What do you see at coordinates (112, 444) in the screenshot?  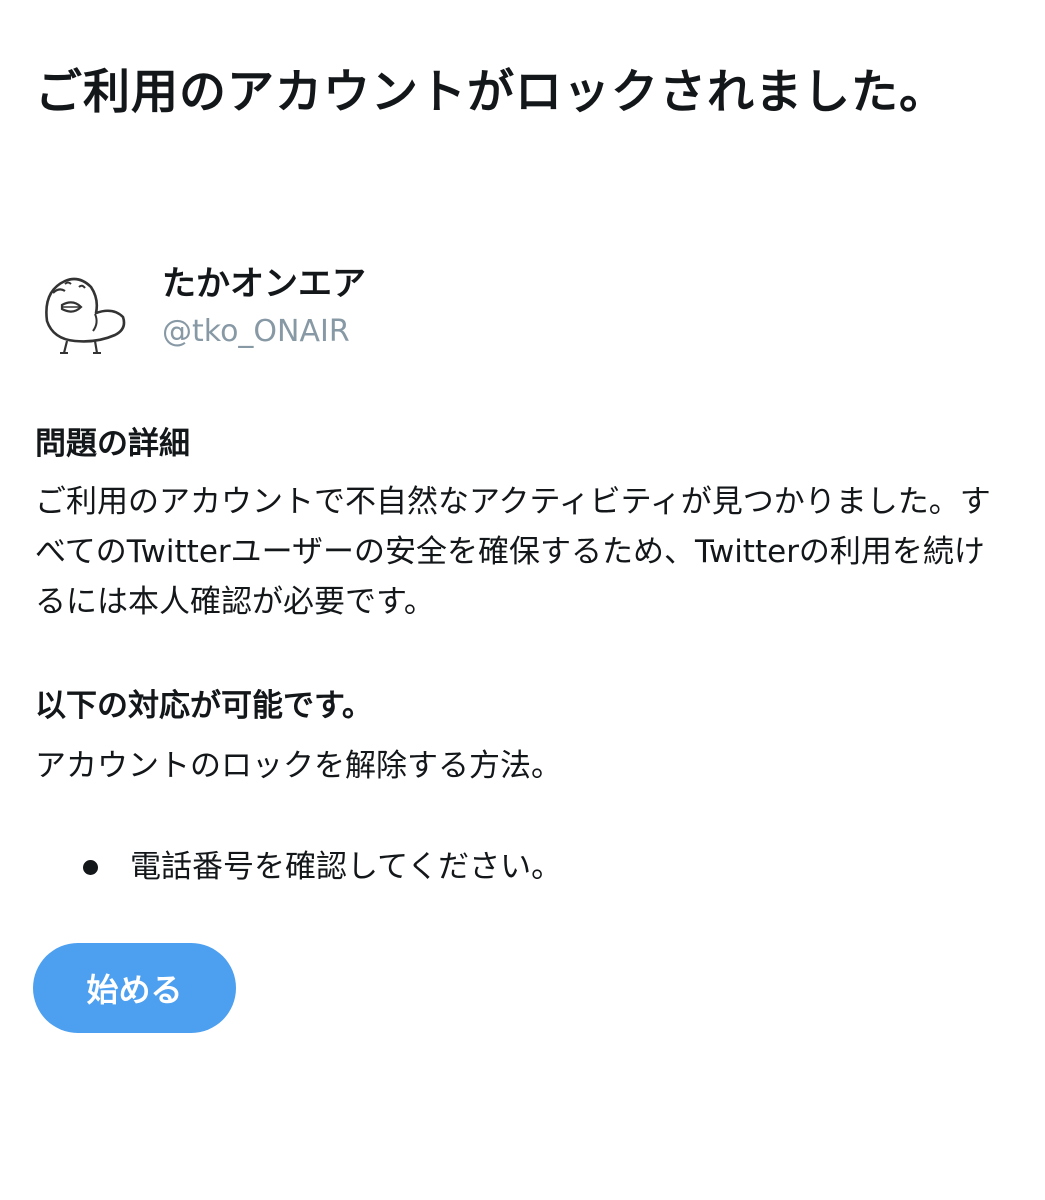 I see `problem-details-heading: 問題の詳細` at bounding box center [112, 444].